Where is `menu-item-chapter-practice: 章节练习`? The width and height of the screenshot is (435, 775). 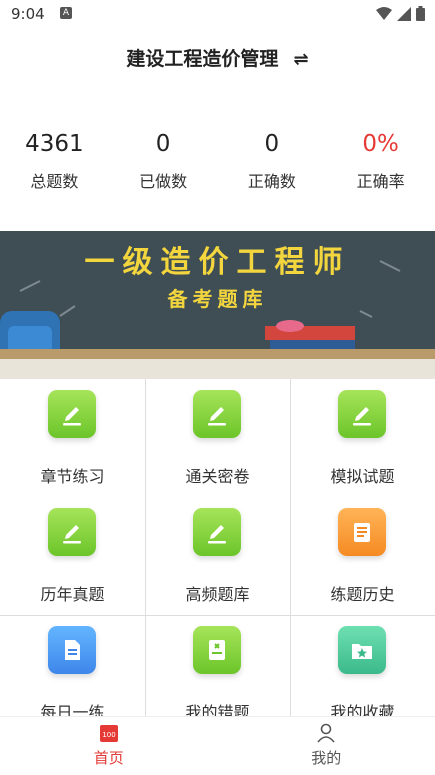
menu-item-chapter-practice: 章节练习 is located at coordinates (72, 438).